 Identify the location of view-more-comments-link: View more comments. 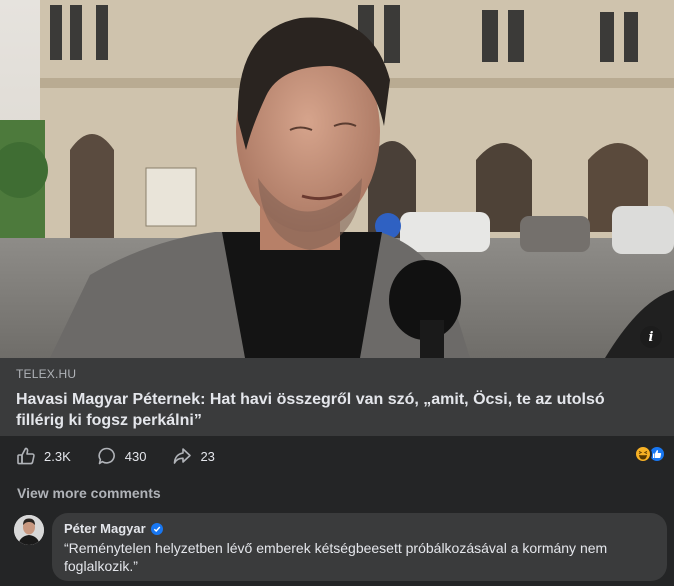
(89, 493).